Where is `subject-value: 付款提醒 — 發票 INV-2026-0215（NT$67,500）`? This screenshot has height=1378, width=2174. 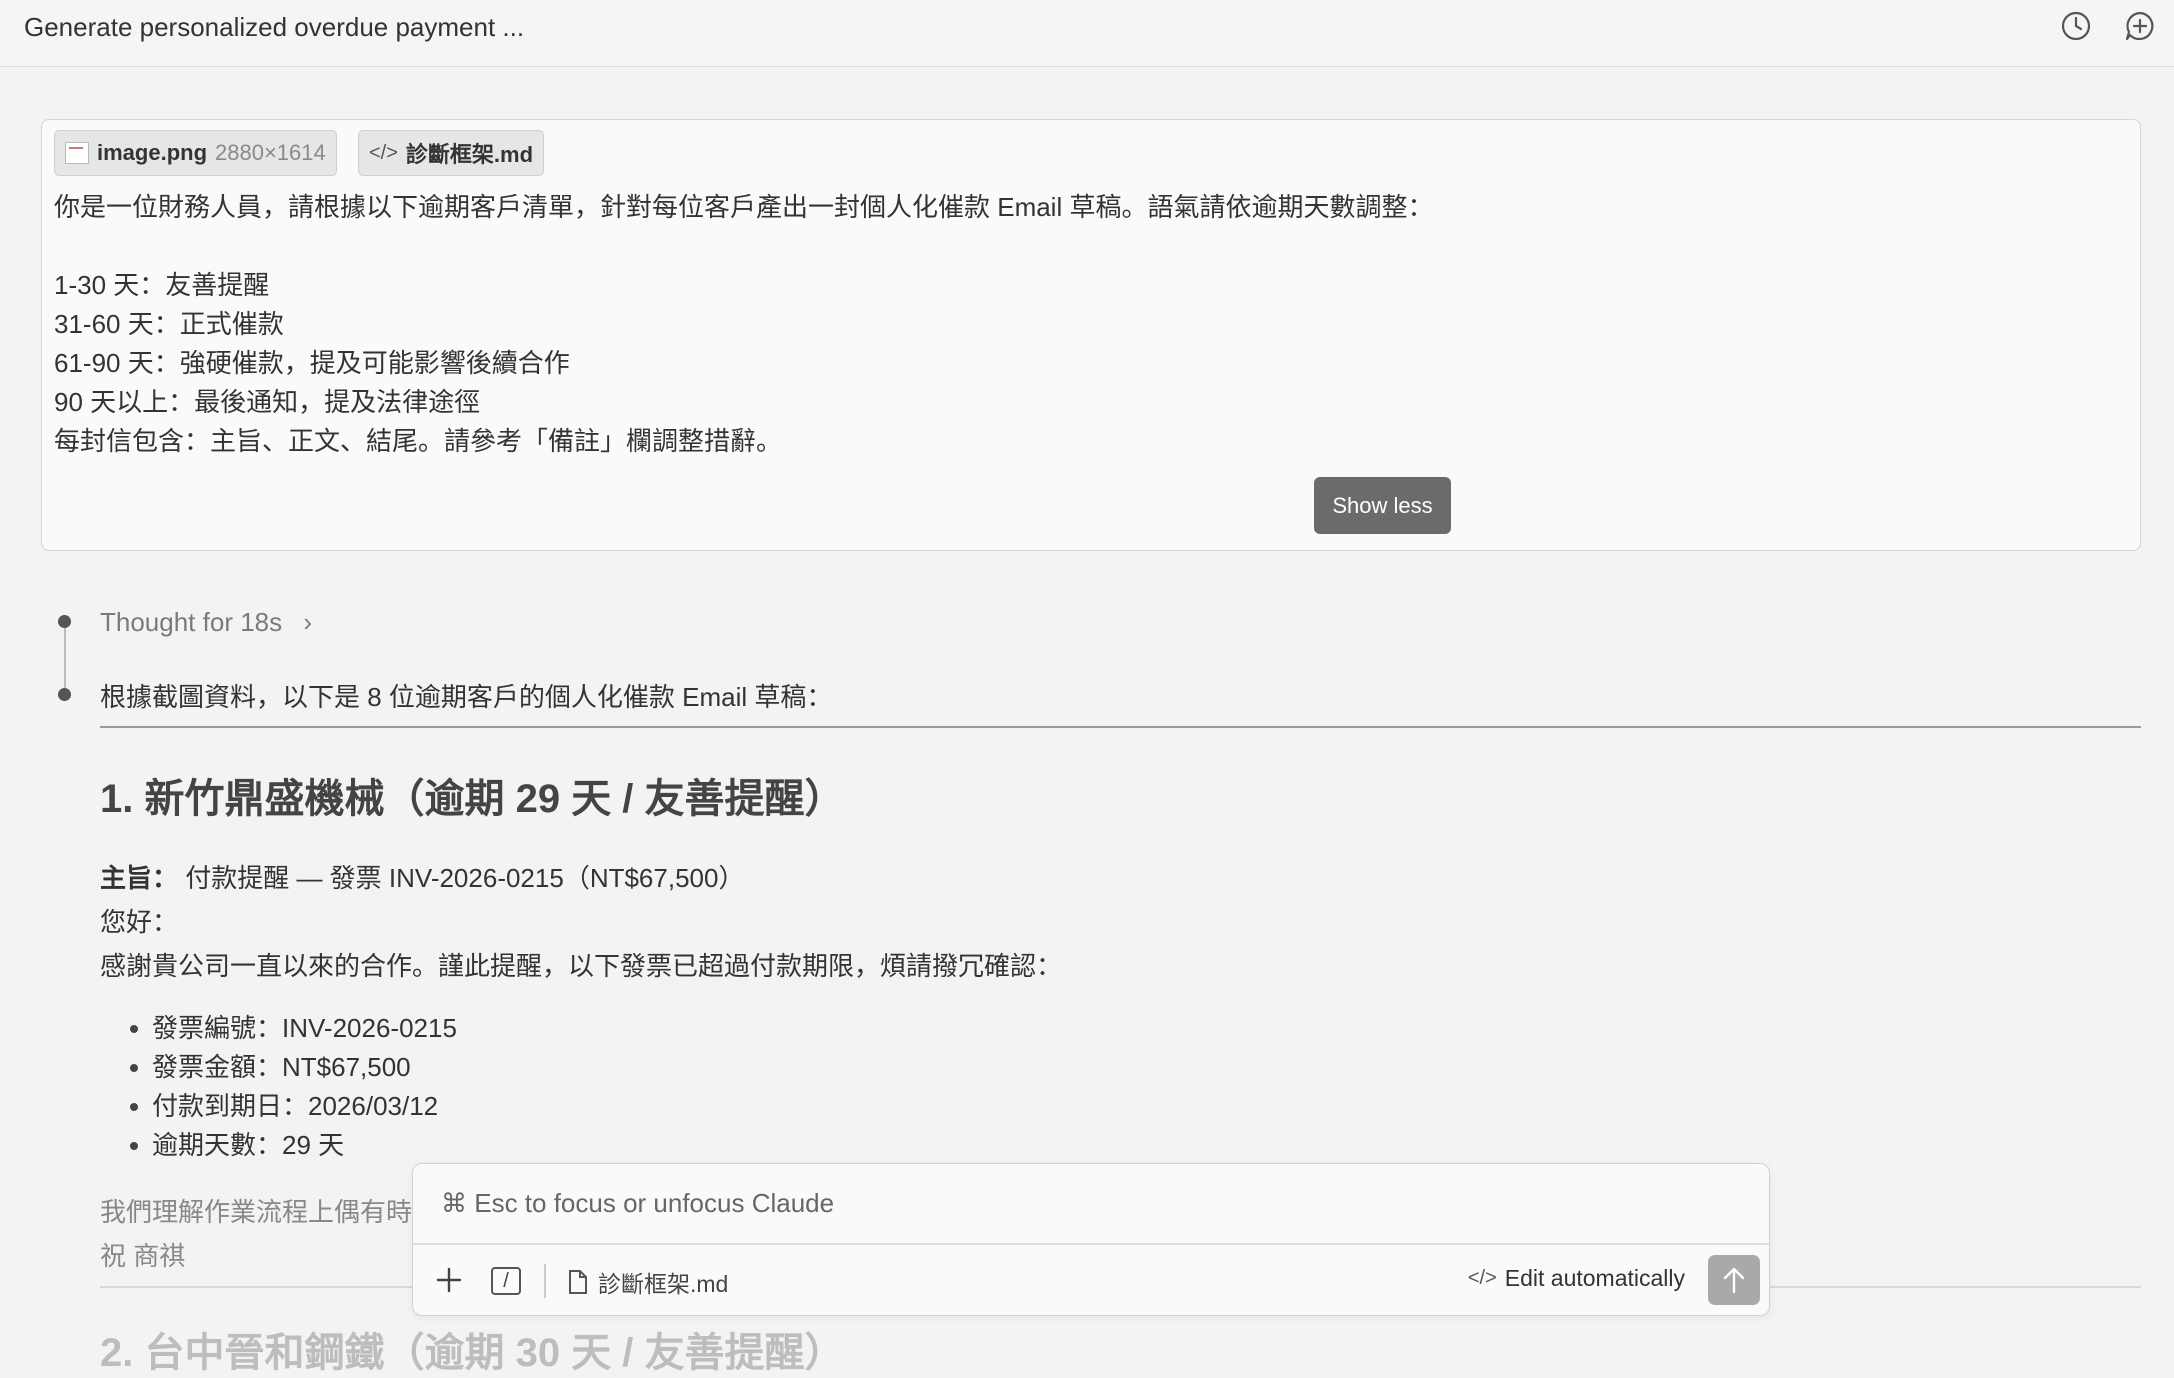 subject-value: 付款提醒 — 發票 INV-2026-0215（NT$67,500） is located at coordinates (461, 878).